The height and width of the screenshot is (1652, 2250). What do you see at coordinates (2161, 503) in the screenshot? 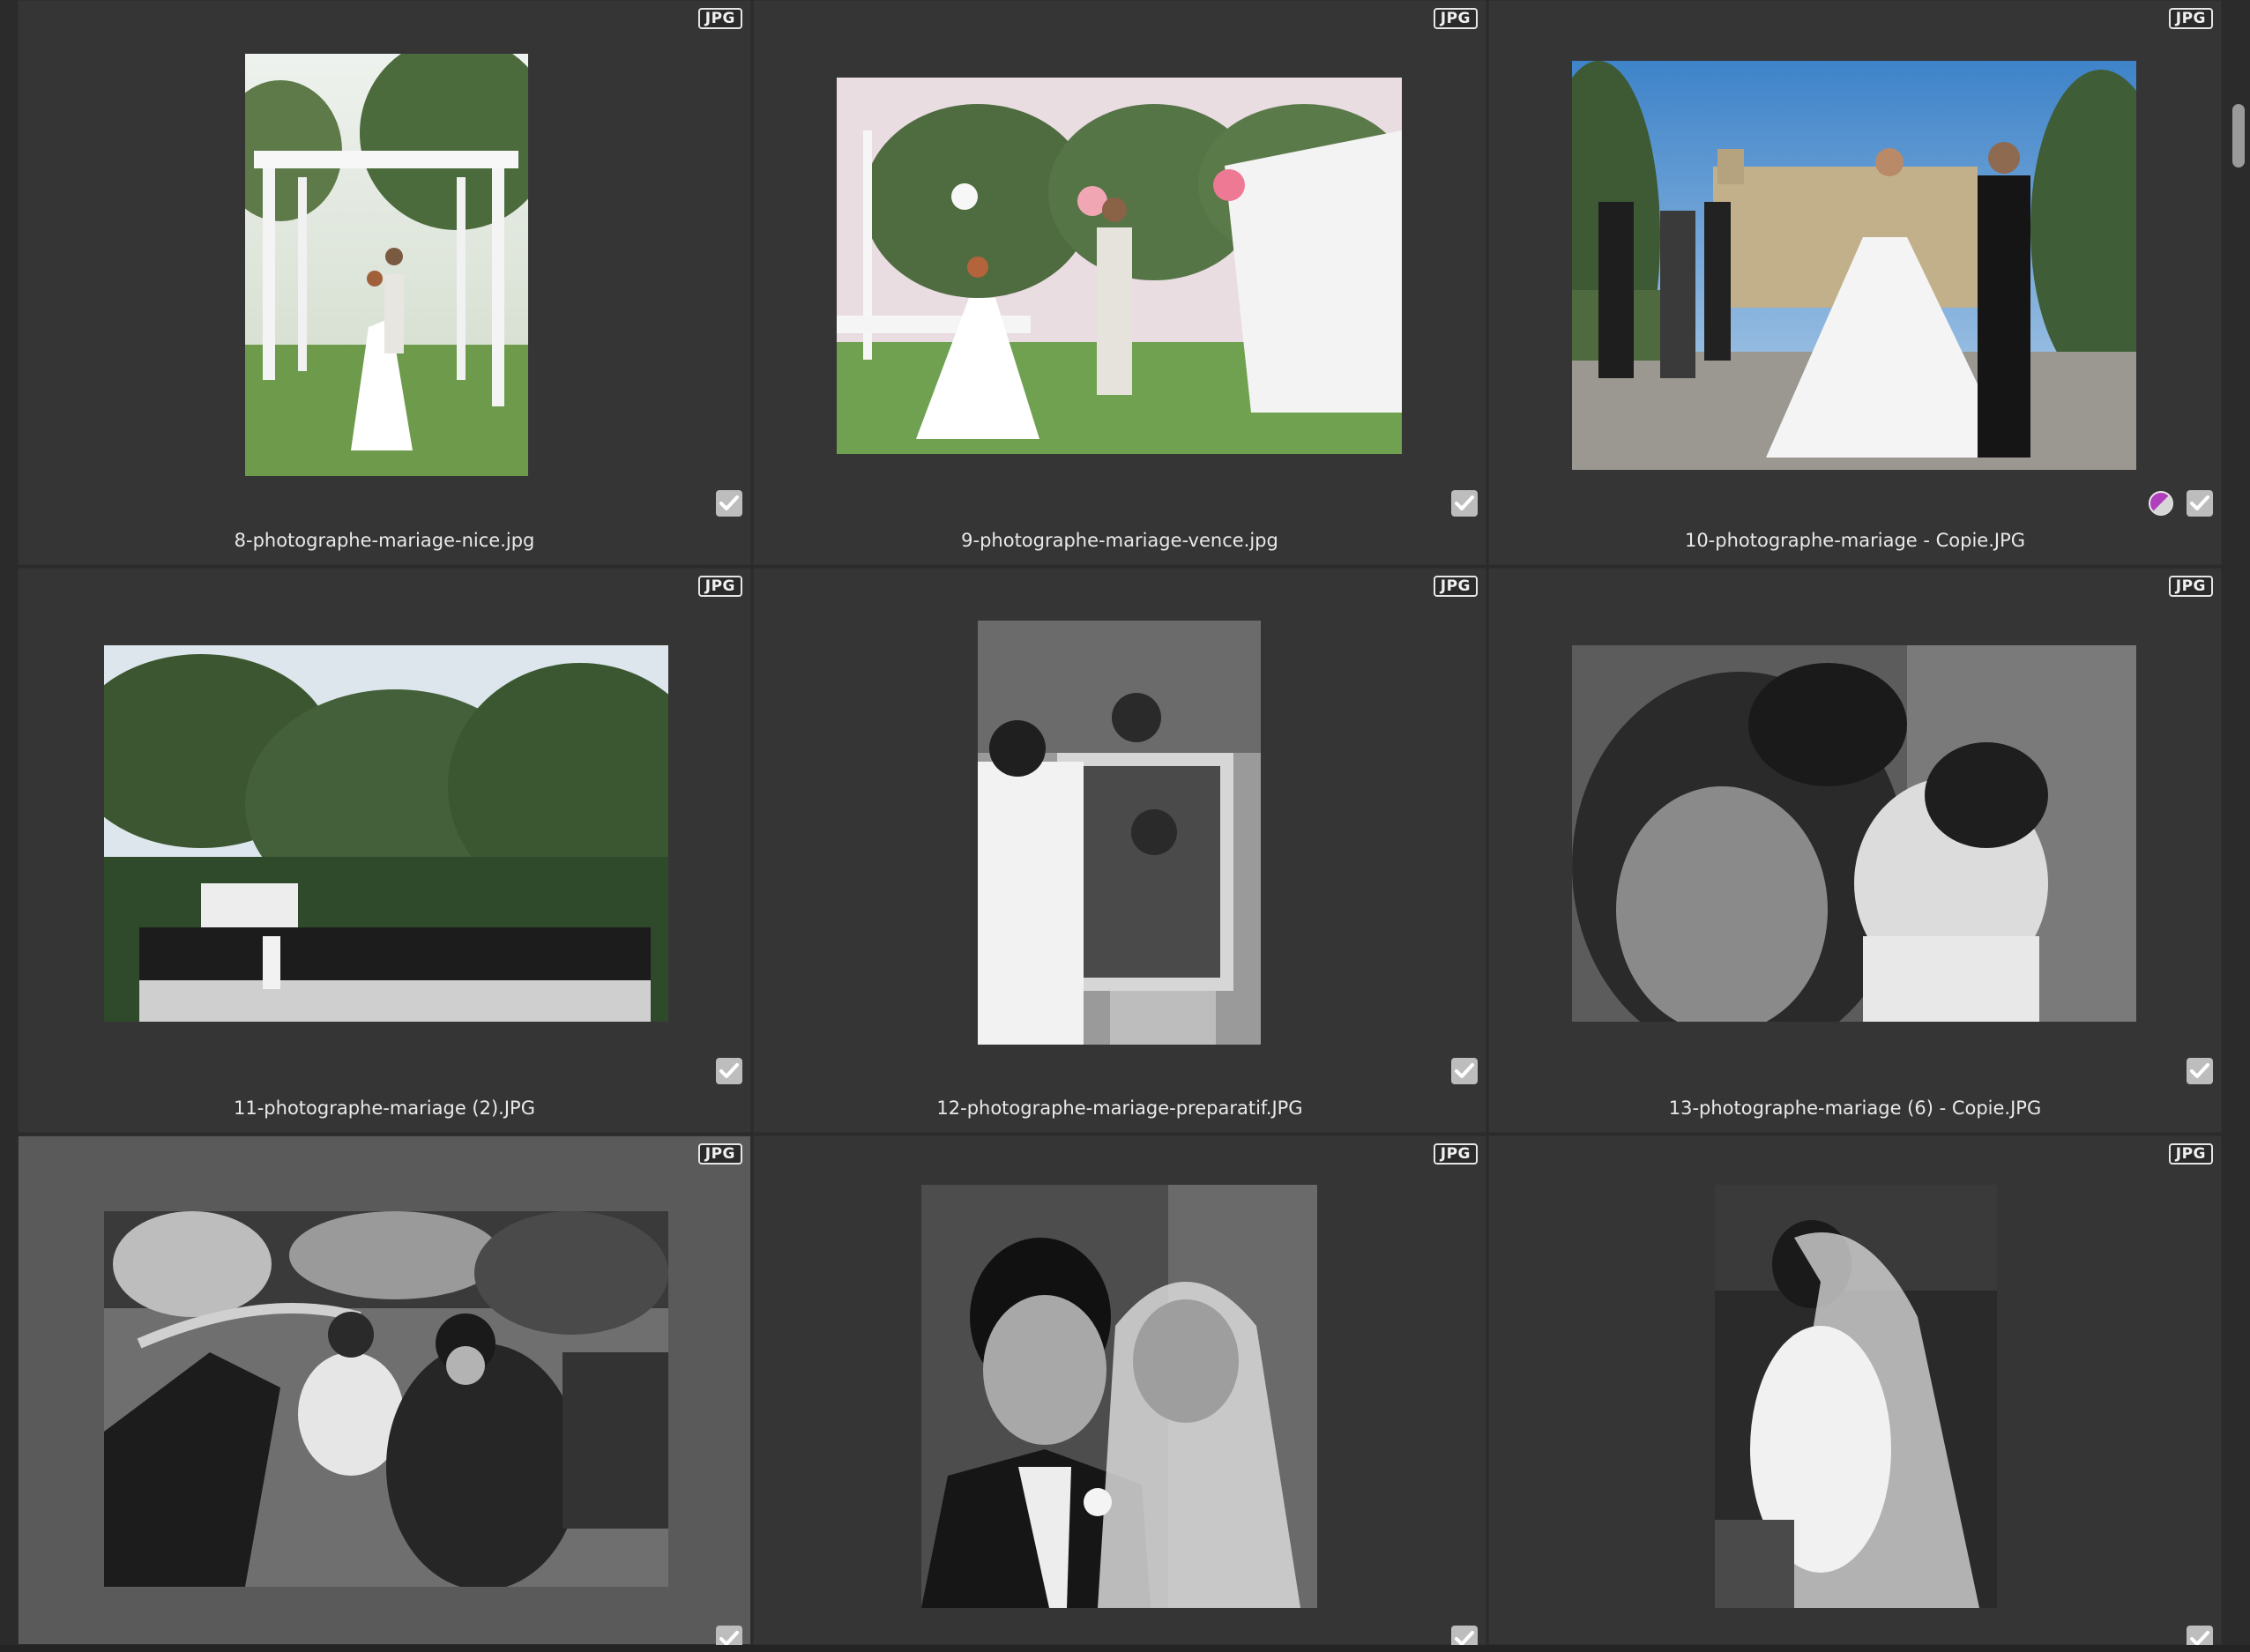
I see `color-label-icon` at bounding box center [2161, 503].